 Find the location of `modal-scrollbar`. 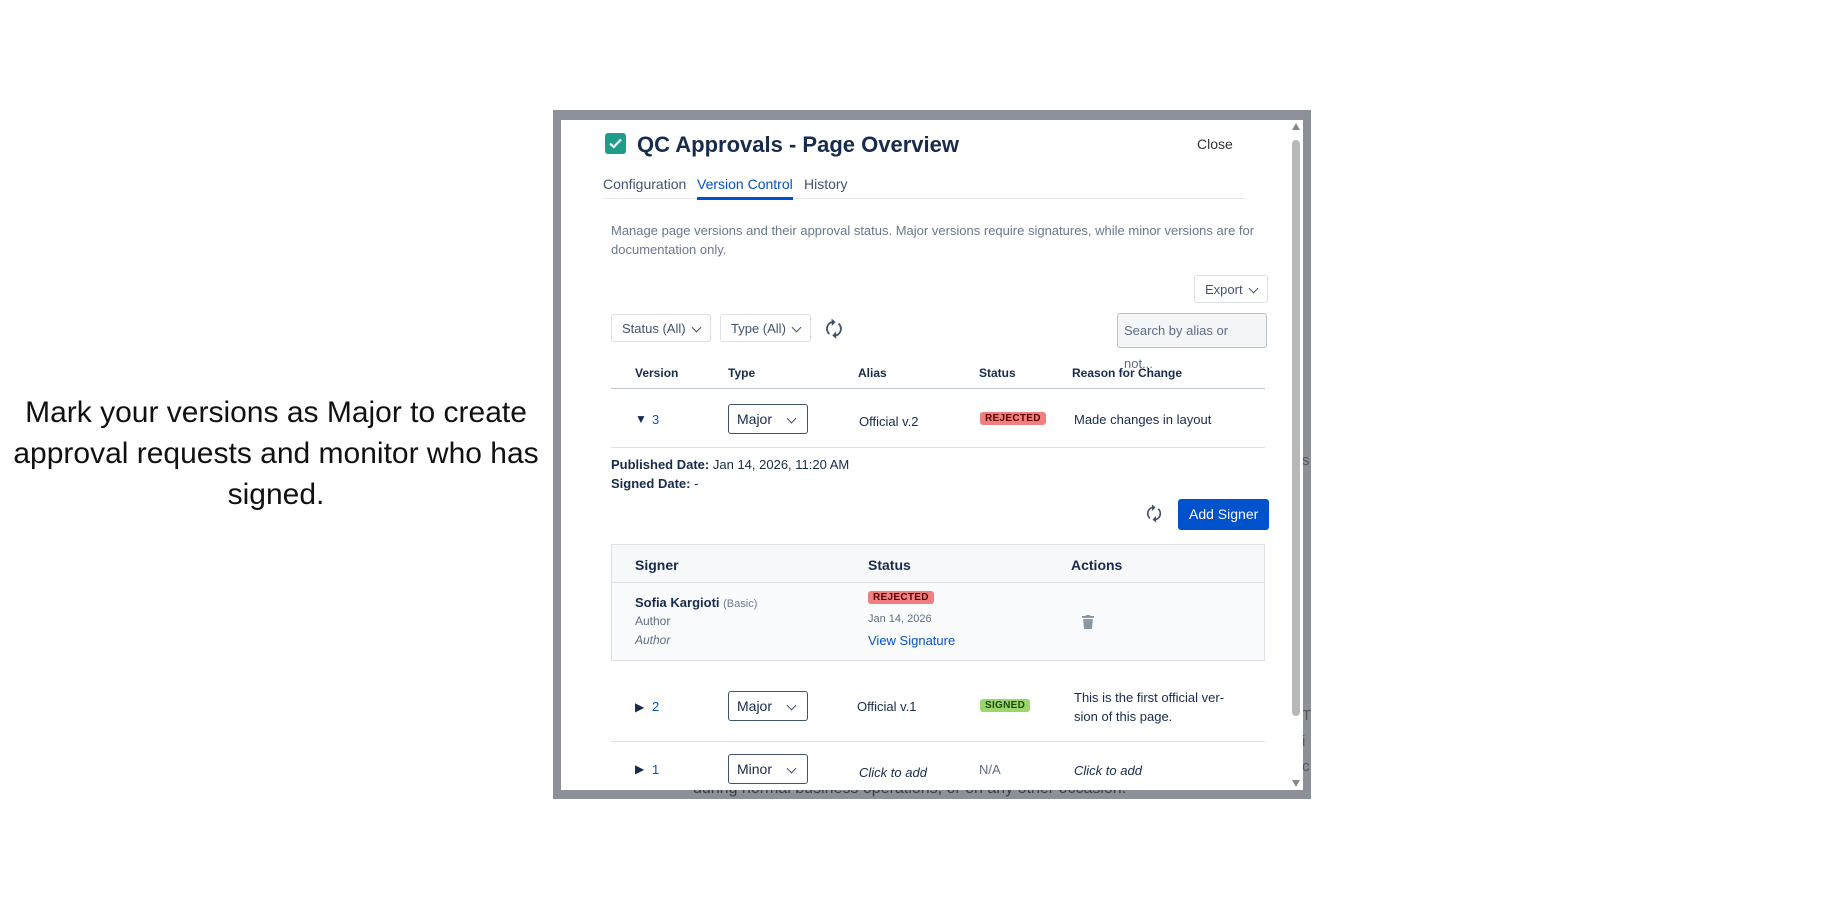

modal-scrollbar is located at coordinates (1296, 455).